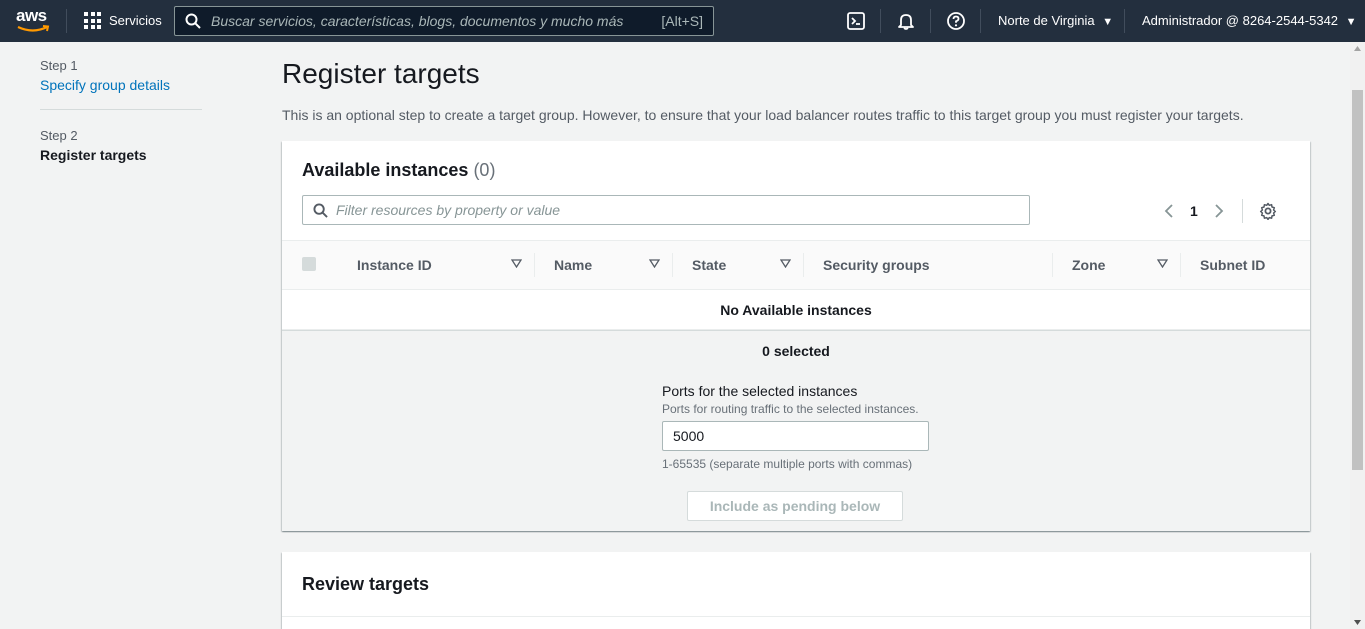 The width and height of the screenshot is (1365, 629). What do you see at coordinates (1233, 265) in the screenshot?
I see `col-subnet-id-label: Subnet ID` at bounding box center [1233, 265].